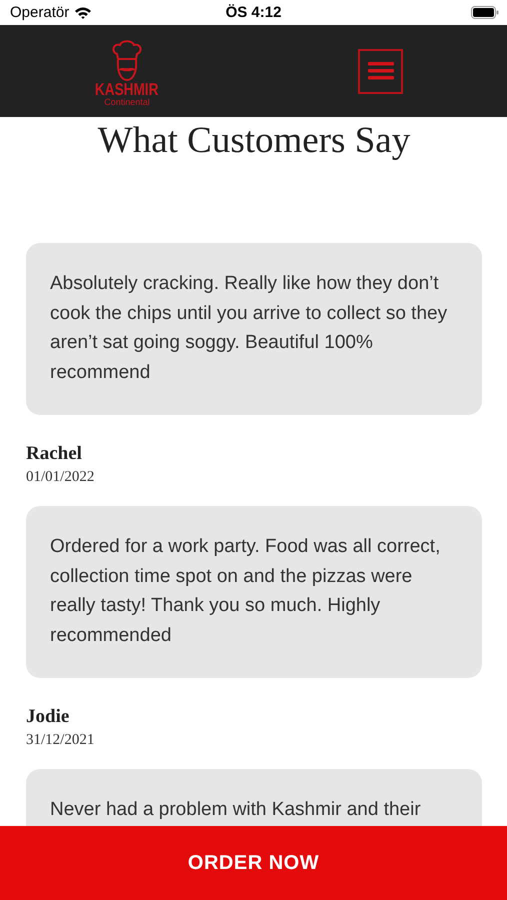  I want to click on clock-time: ÖS 4:12, so click(254, 12).